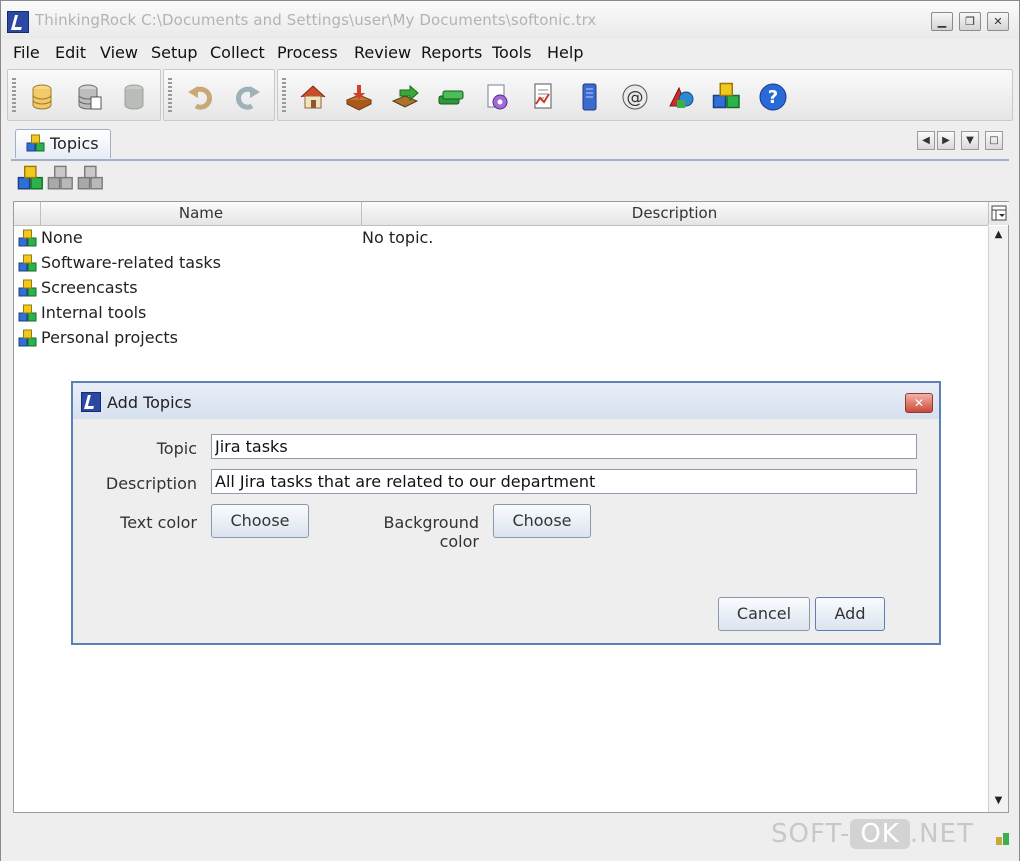 This screenshot has height=861, width=1020. I want to click on collect-inbox-icon, so click(359, 97).